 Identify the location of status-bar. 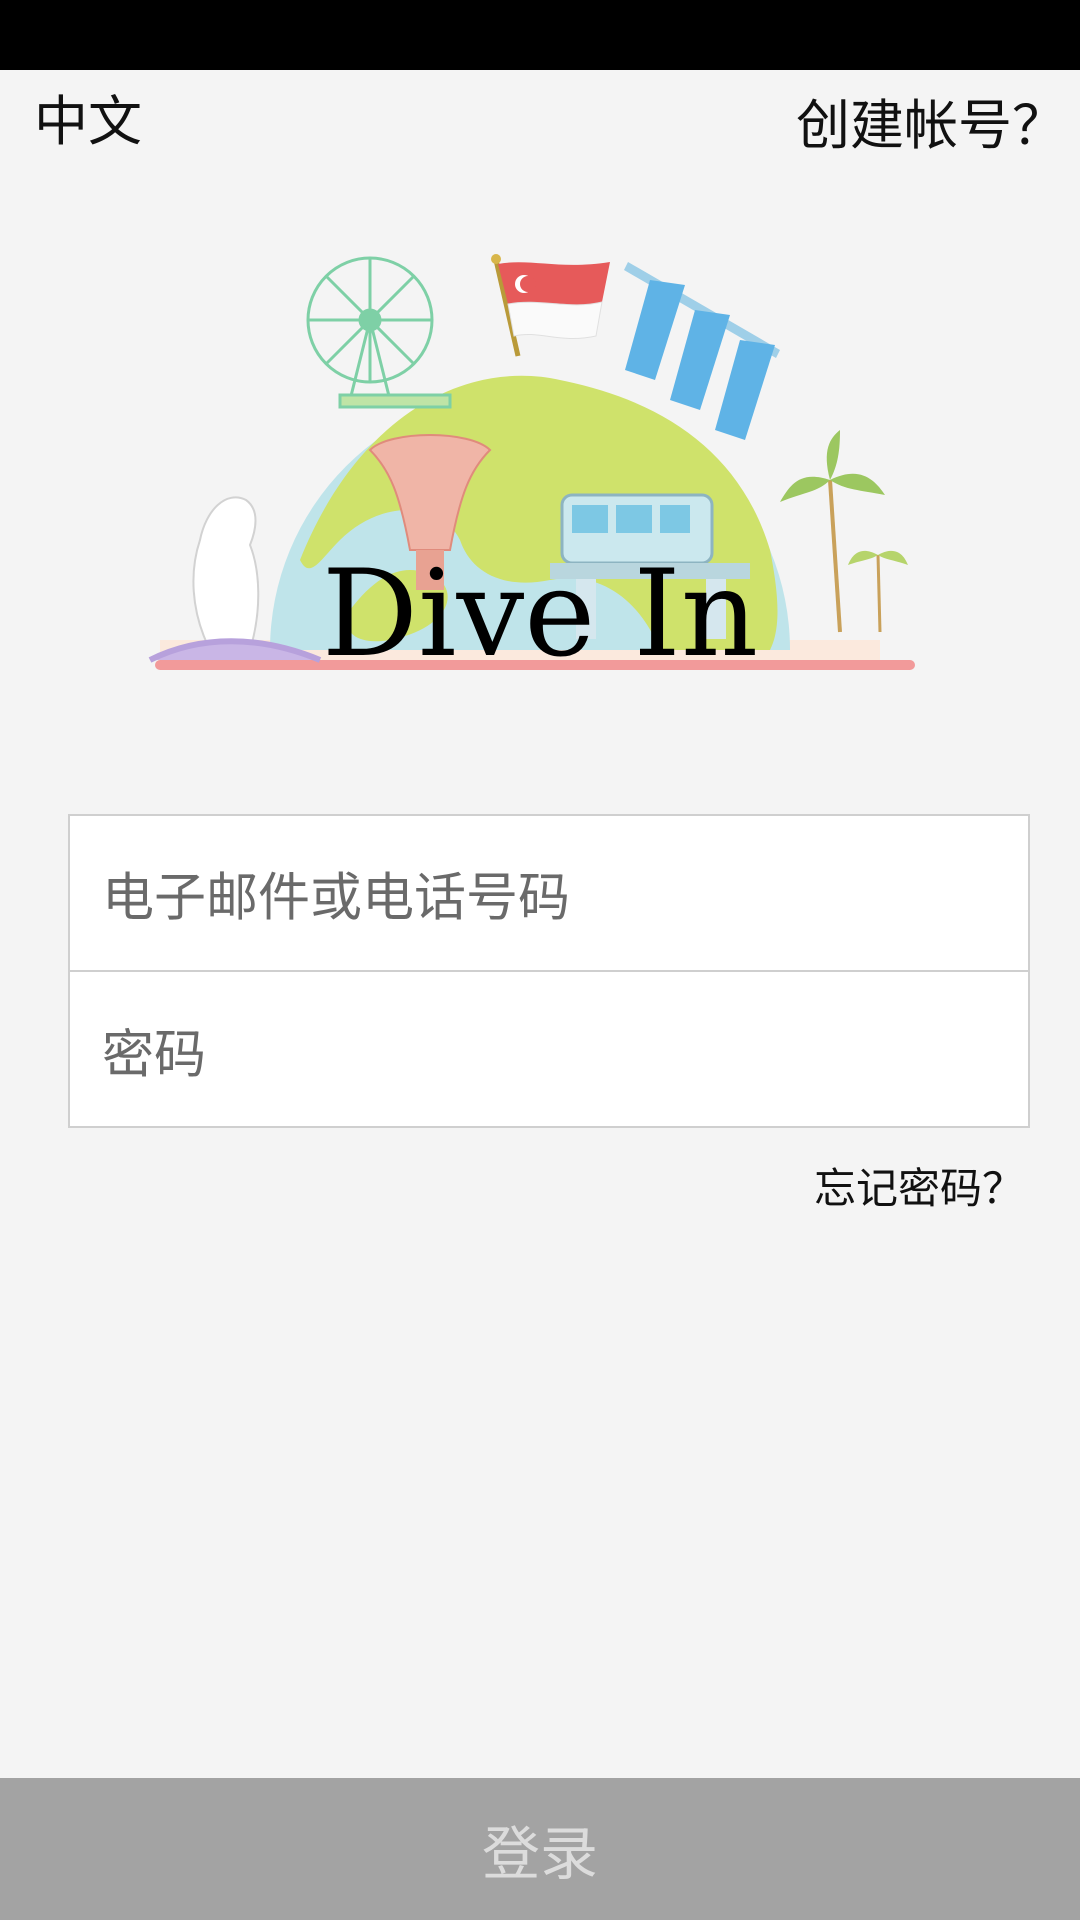
(540, 35).